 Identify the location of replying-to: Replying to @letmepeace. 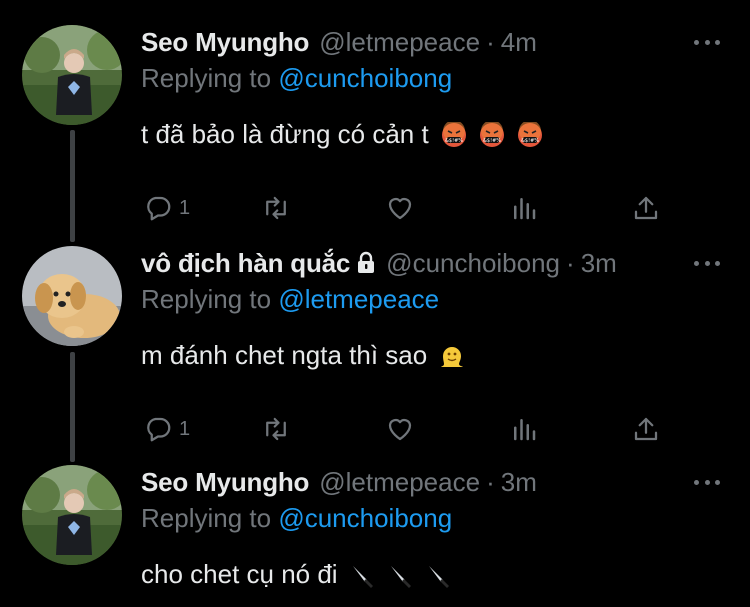
(290, 299).